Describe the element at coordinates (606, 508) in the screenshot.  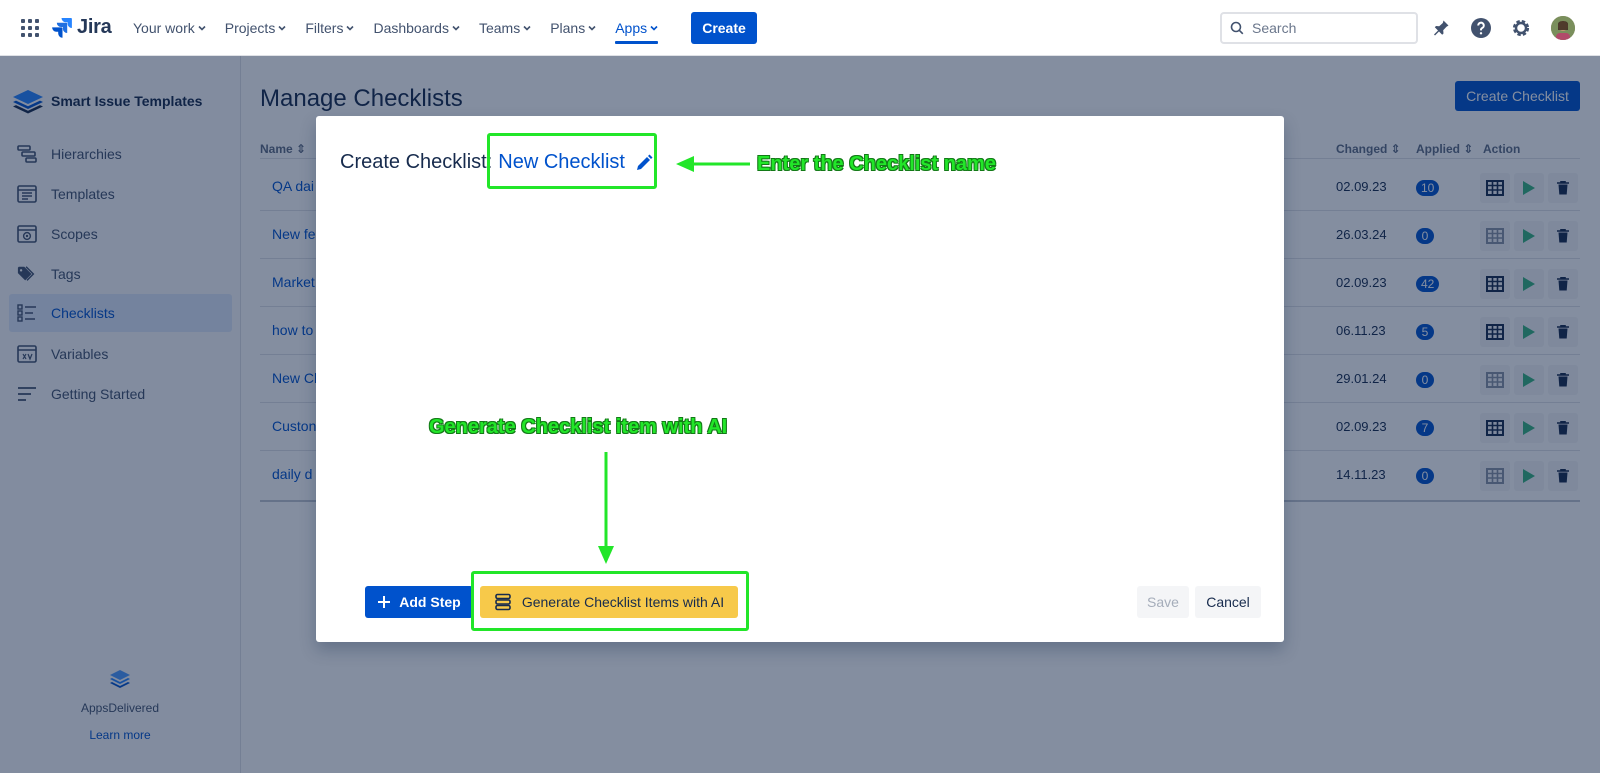
I see `arrow-to-ai-button` at that location.